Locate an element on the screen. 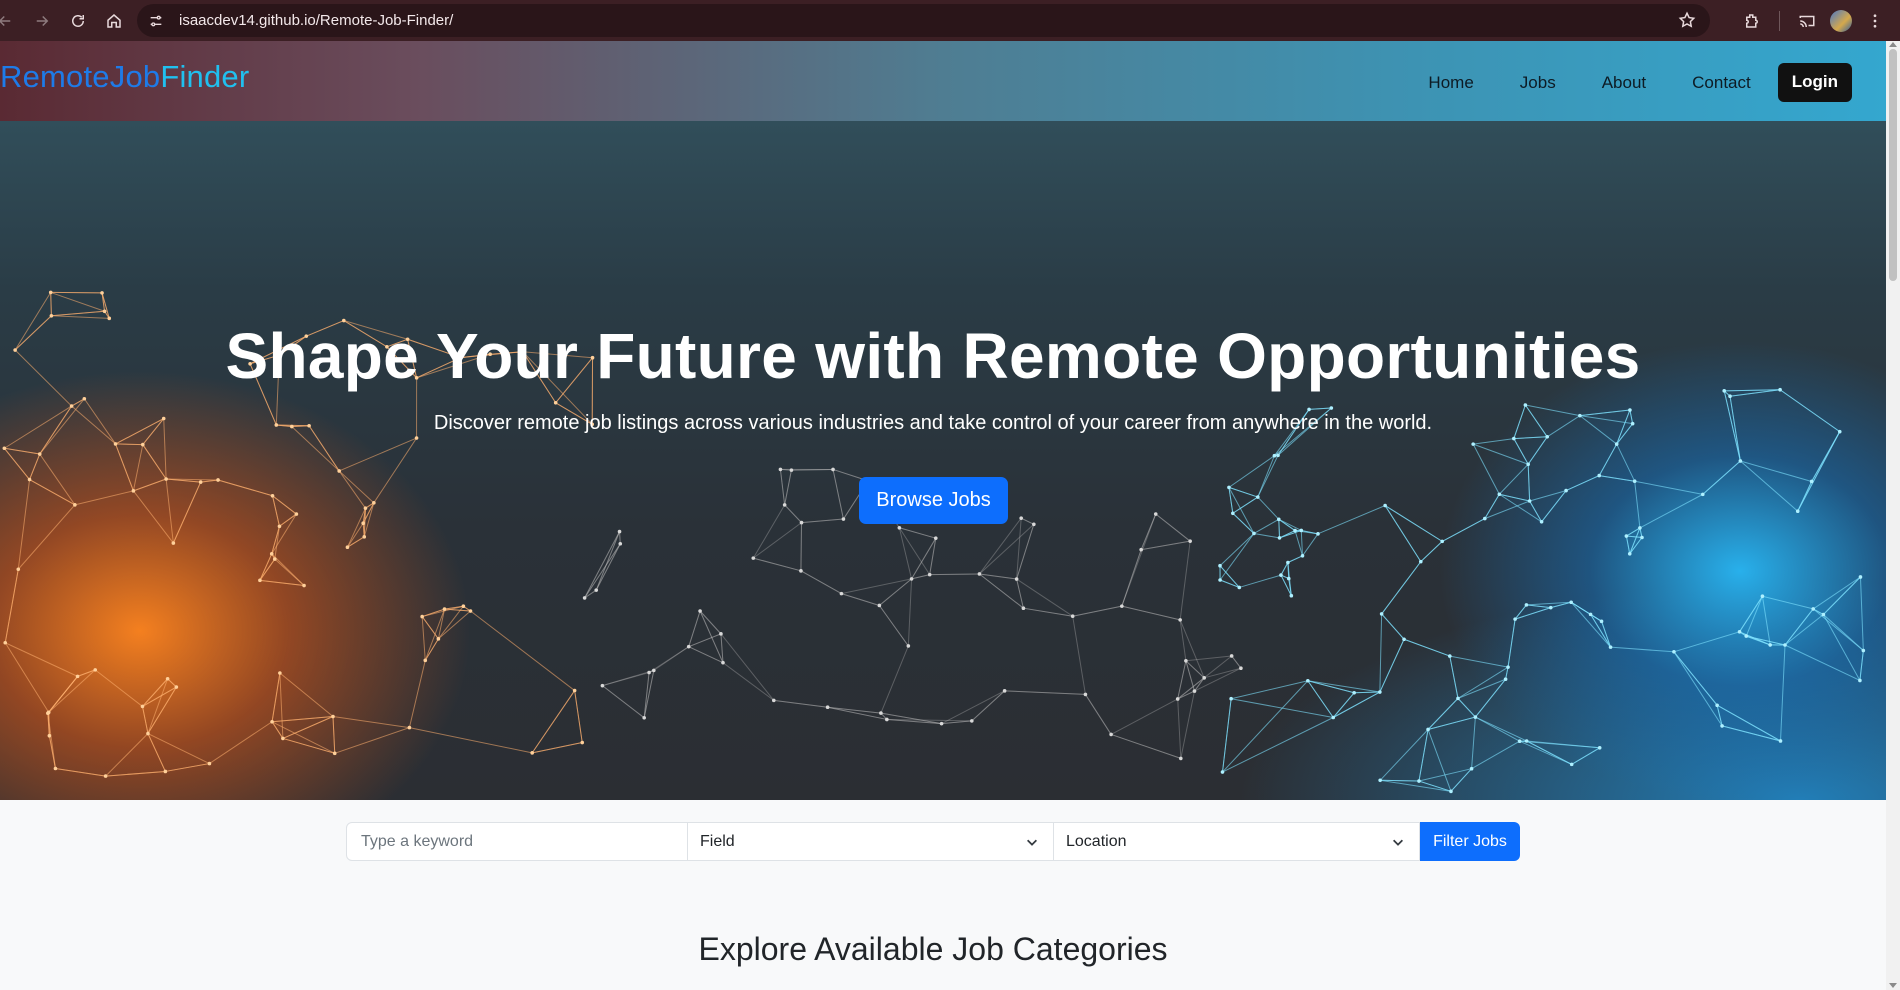 This screenshot has height=990, width=1900. job-filter-bar: Field Location Filter Jobs is located at coordinates (933, 841).